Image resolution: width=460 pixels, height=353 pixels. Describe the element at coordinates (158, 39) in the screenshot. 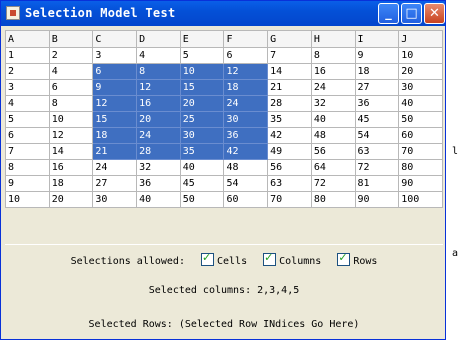

I see `column-header: D` at that location.